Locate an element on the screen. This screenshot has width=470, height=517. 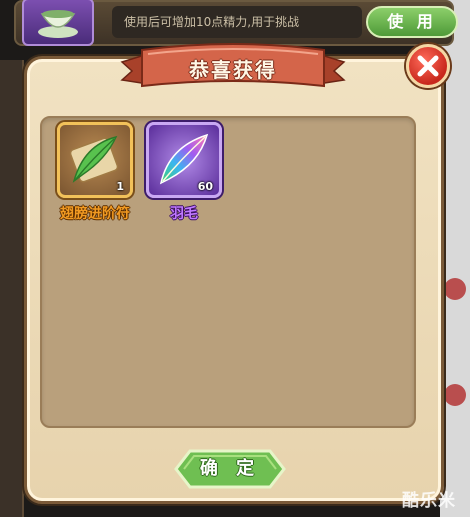
reward-item-wing-advance: 1 is located at coordinates (95, 160).